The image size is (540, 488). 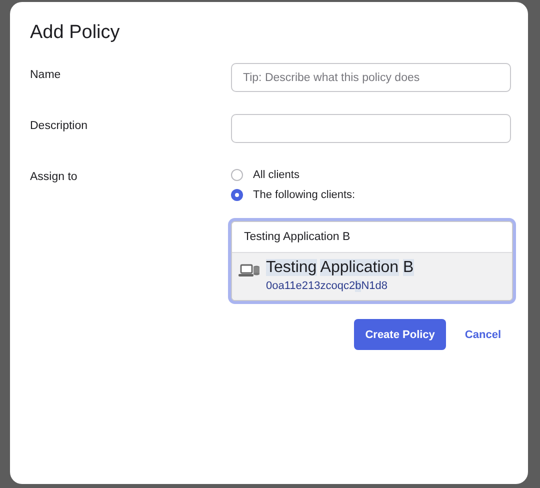 What do you see at coordinates (482, 334) in the screenshot?
I see `cancel-link: Cancel` at bounding box center [482, 334].